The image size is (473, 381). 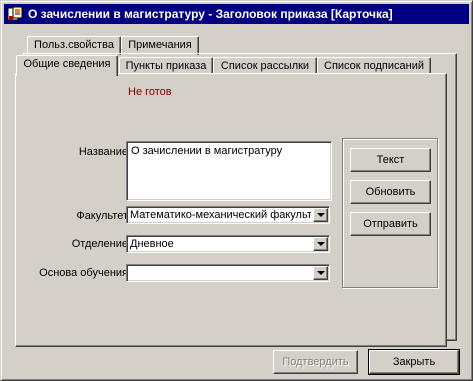 I want to click on tab-label: Примечания, so click(x=160, y=45).